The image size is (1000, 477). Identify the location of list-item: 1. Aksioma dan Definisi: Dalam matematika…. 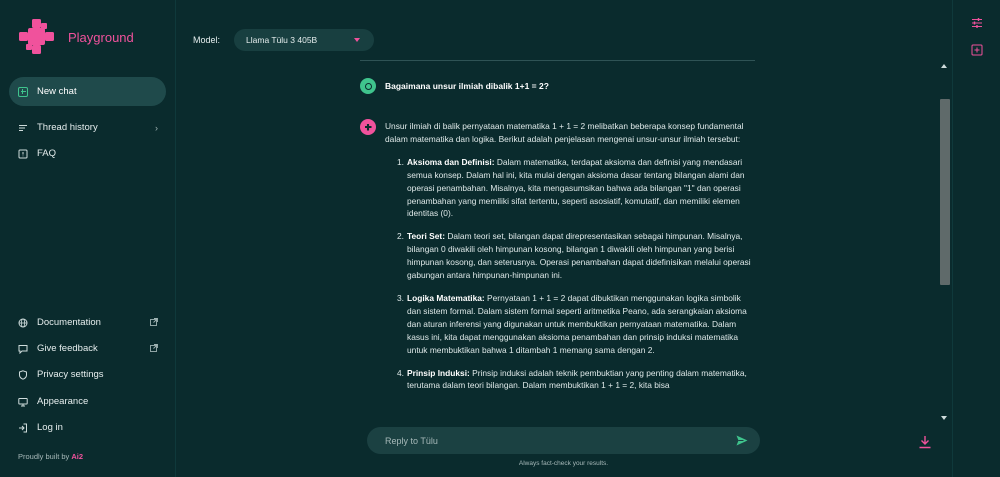
(577, 188).